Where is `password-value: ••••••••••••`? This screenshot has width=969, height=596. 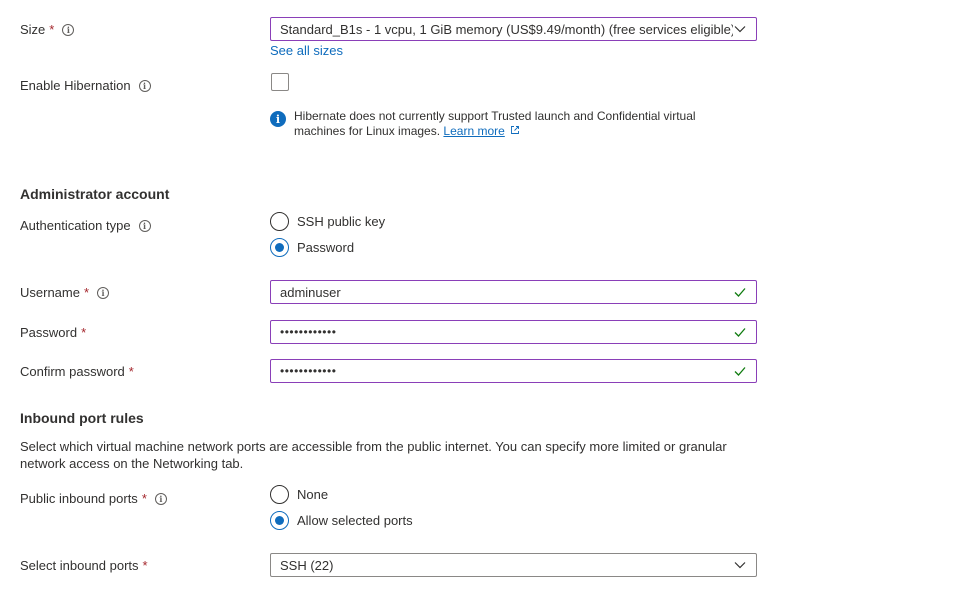 password-value: •••••••••••• is located at coordinates (308, 332).